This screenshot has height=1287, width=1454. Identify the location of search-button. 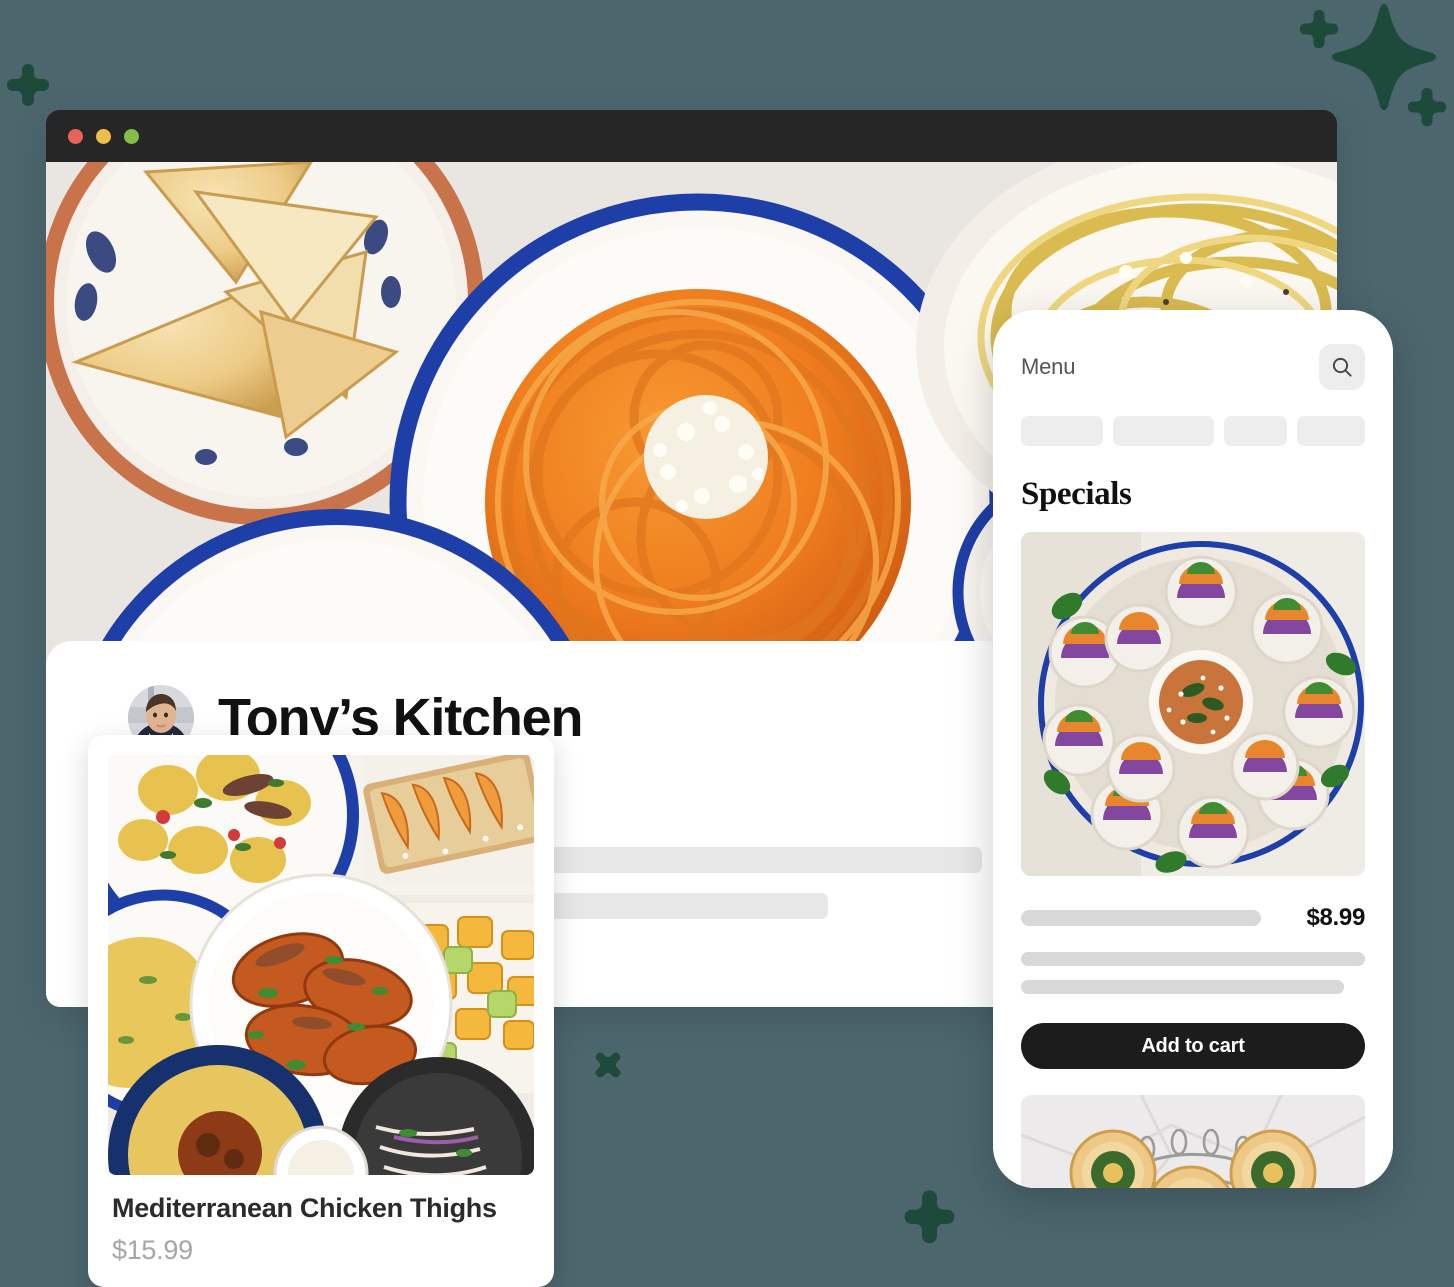
(1342, 367).